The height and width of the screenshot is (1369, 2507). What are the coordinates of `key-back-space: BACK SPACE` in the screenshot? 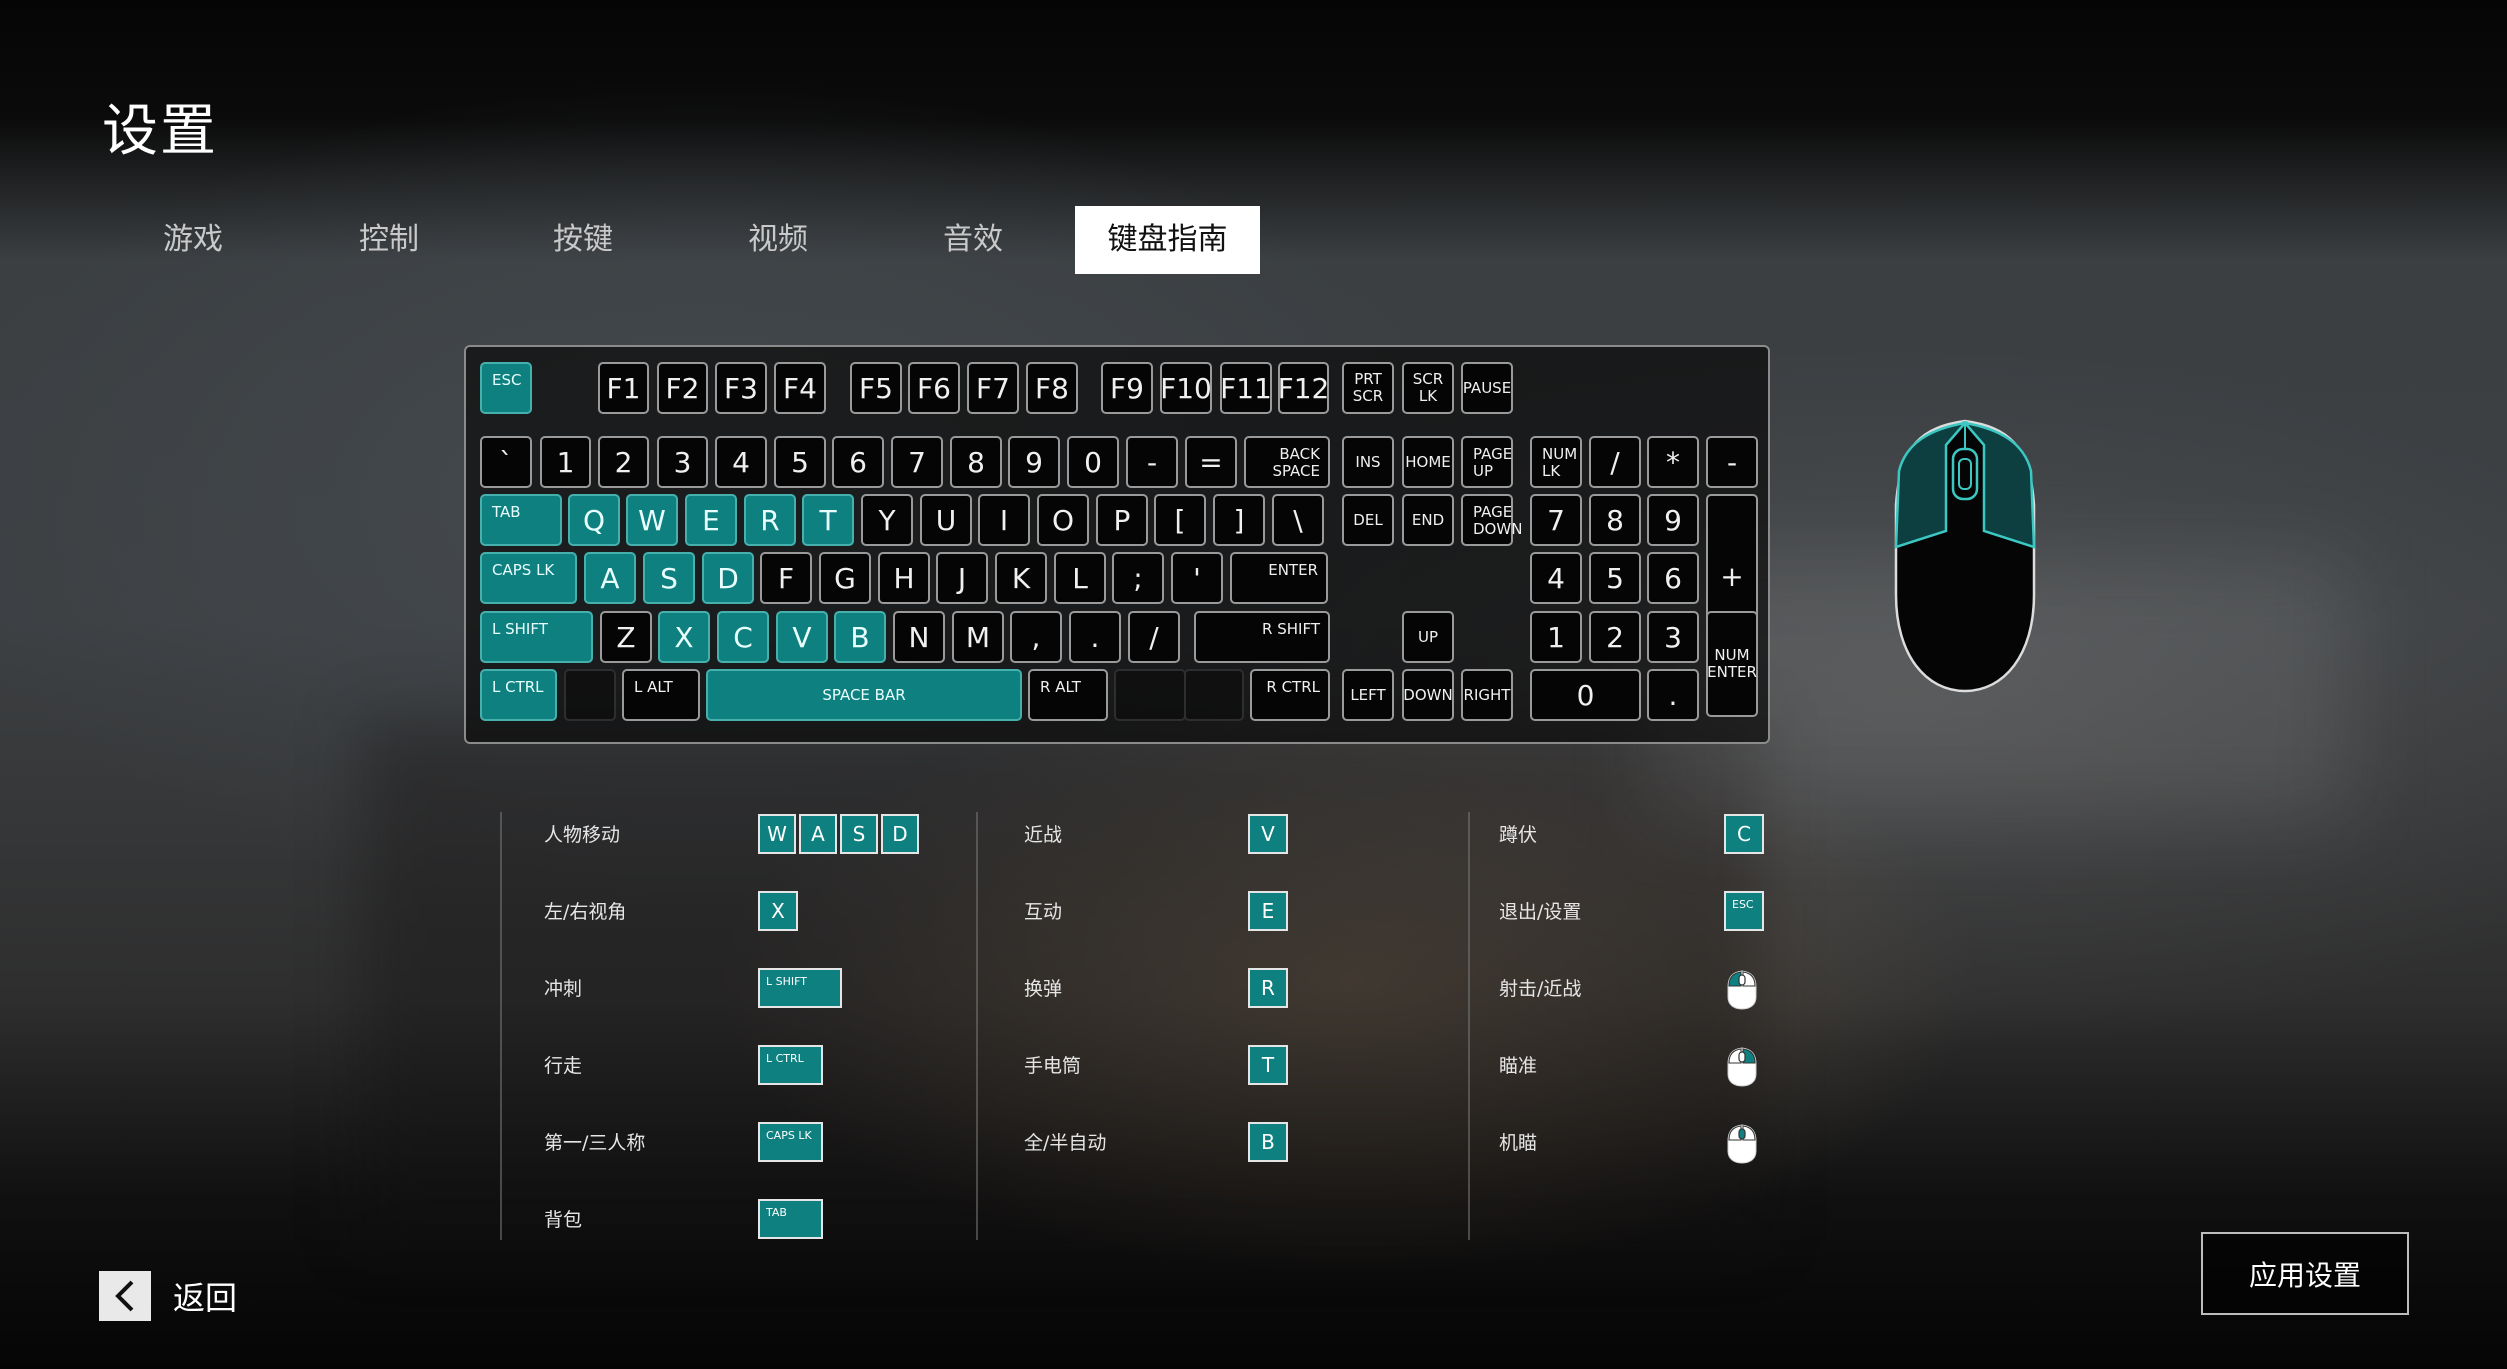 It's located at (1287, 462).